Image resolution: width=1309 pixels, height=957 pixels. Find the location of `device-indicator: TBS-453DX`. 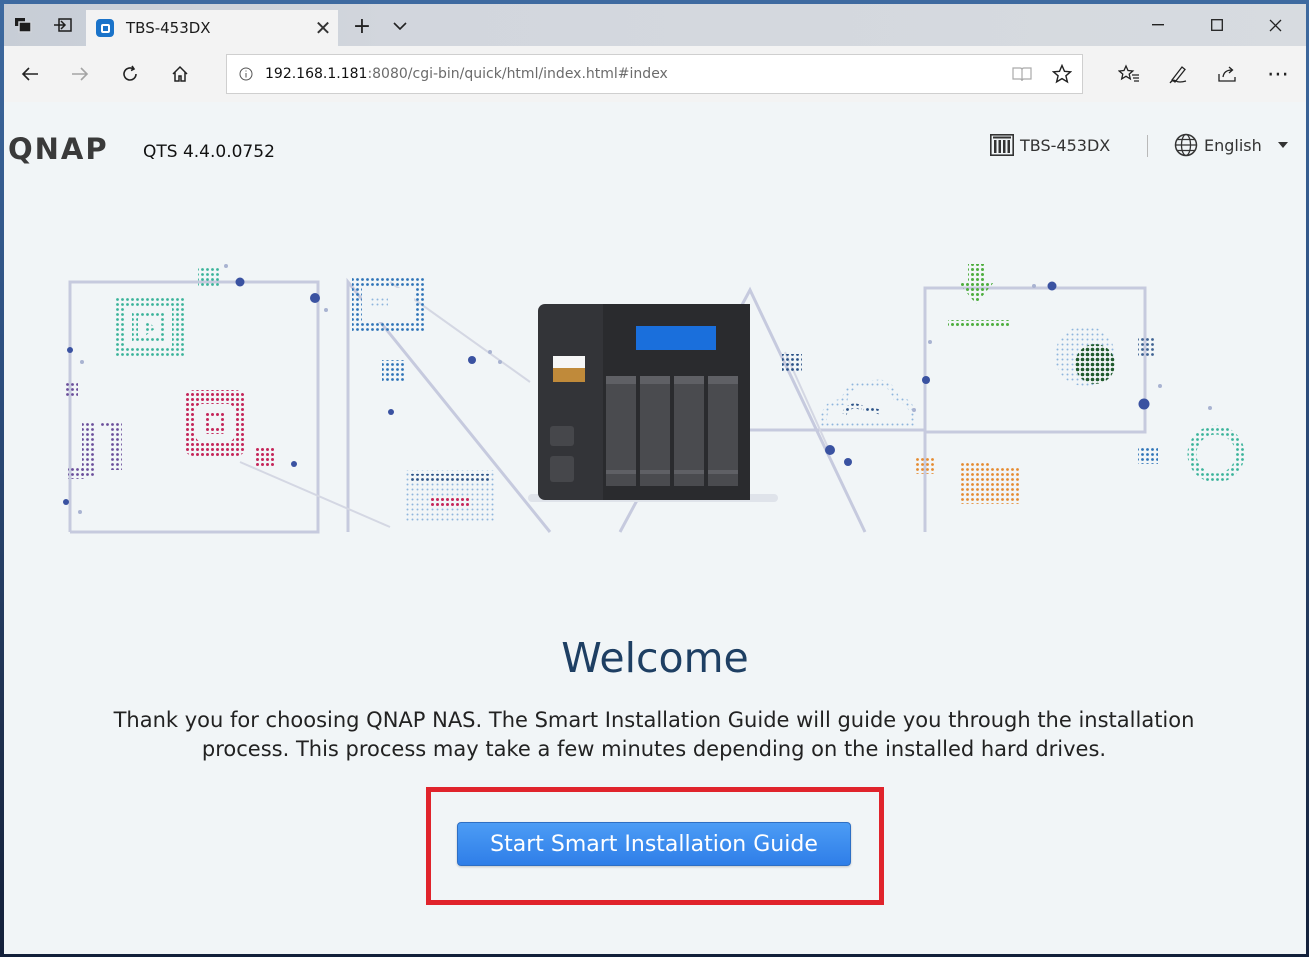

device-indicator: TBS-453DX is located at coordinates (1050, 145).